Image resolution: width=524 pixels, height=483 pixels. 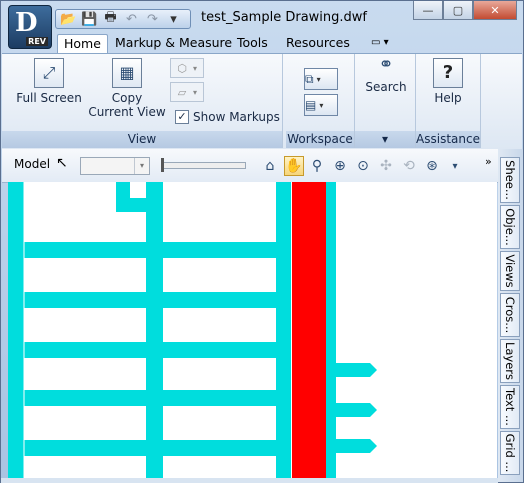 I want to click on tab-views: Views, so click(x=510, y=271).